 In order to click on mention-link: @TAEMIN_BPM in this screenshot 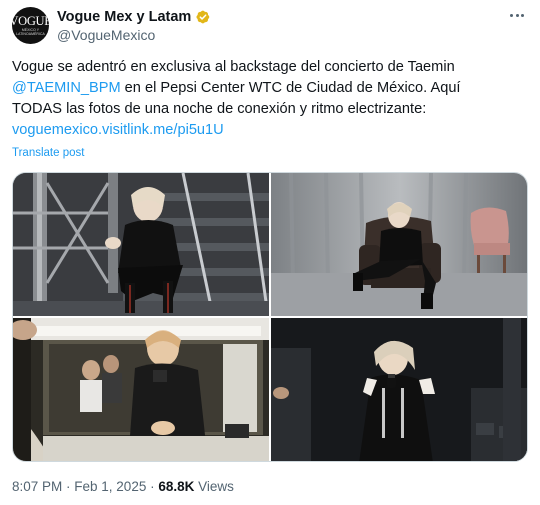, I will do `click(66, 88)`.